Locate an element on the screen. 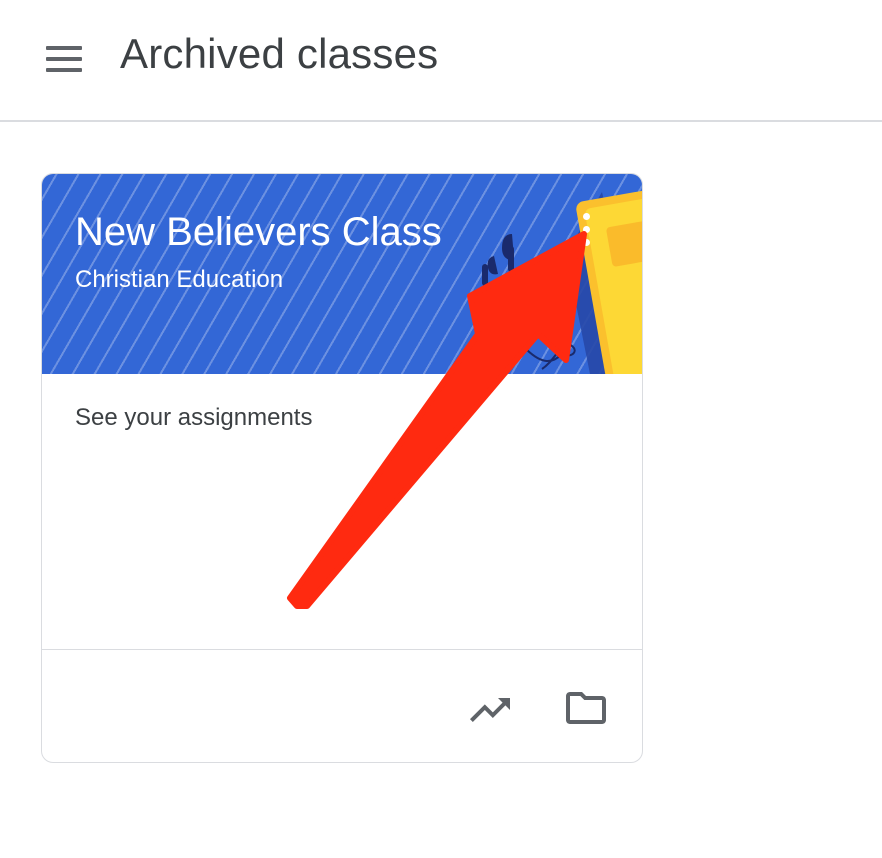 The height and width of the screenshot is (858, 882). folder-icon is located at coordinates (586, 708).